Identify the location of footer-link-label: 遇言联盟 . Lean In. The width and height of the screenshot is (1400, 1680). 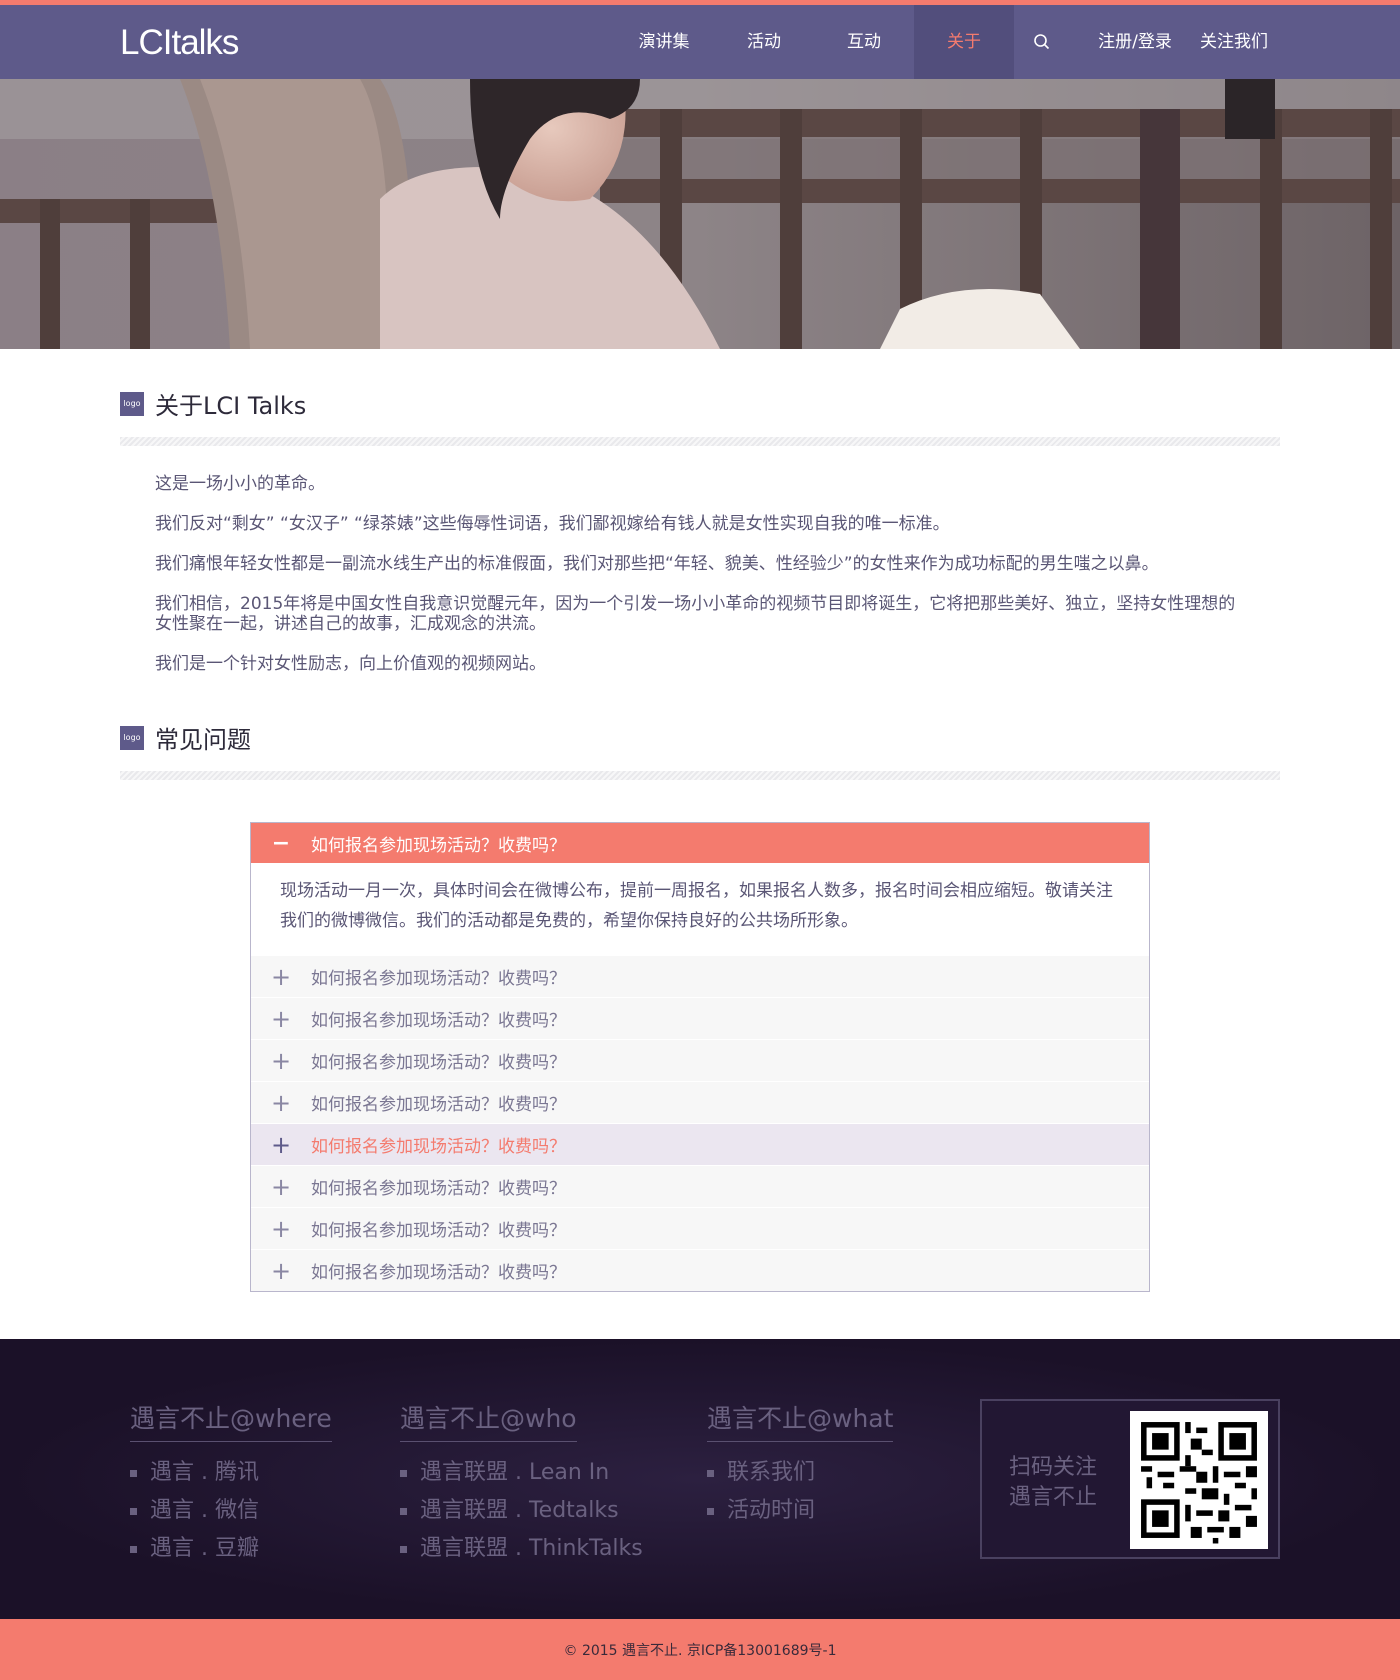
(515, 1472).